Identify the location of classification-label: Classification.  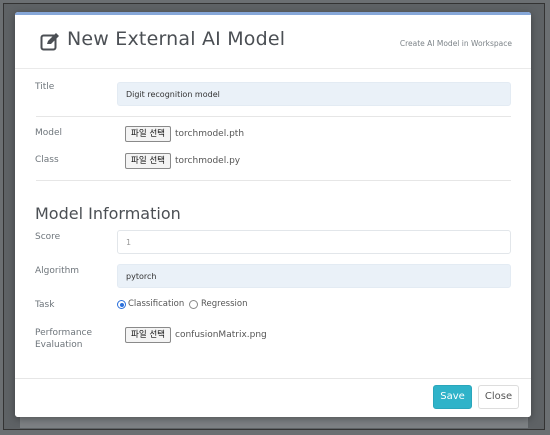
(156, 304).